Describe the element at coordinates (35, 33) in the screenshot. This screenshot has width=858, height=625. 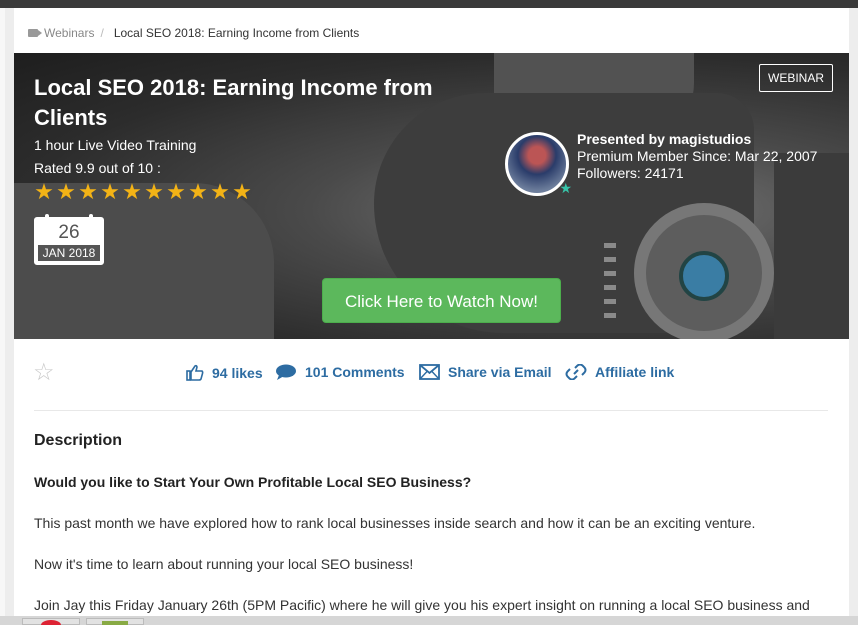
I see `video-camera-icon` at that location.